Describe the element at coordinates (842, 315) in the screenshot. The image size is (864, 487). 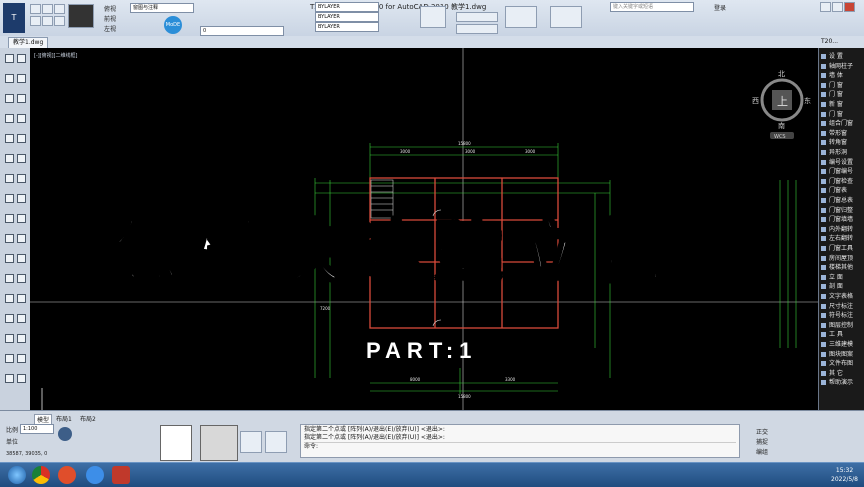
I see `panel-item: 符号标注` at that location.